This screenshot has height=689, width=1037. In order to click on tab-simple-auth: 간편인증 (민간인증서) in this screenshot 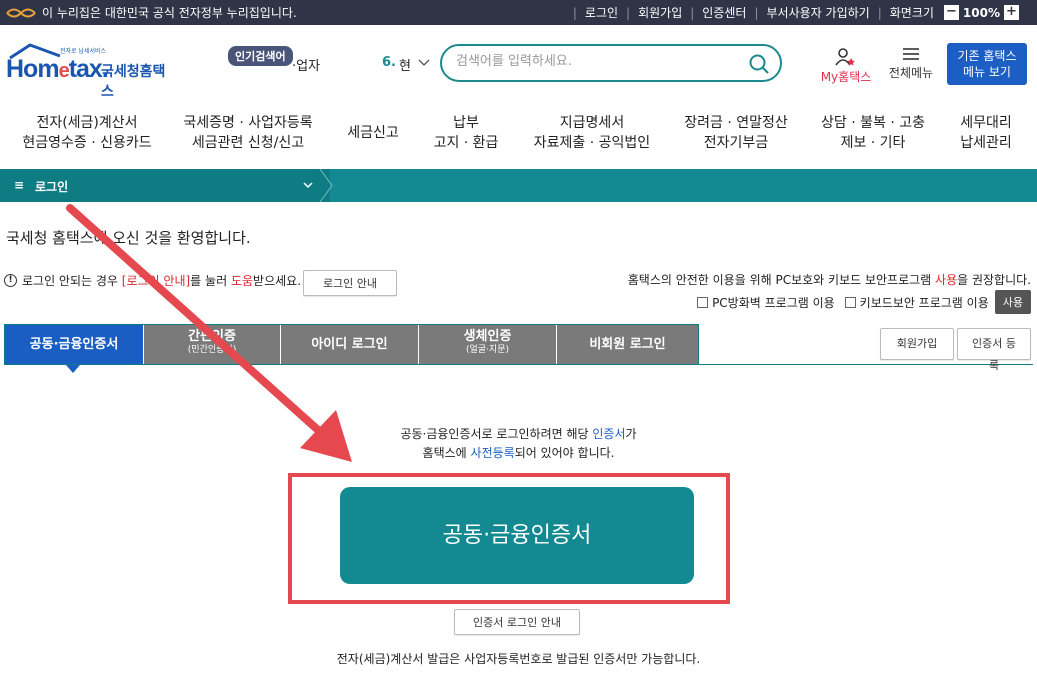, I will do `click(212, 345)`.